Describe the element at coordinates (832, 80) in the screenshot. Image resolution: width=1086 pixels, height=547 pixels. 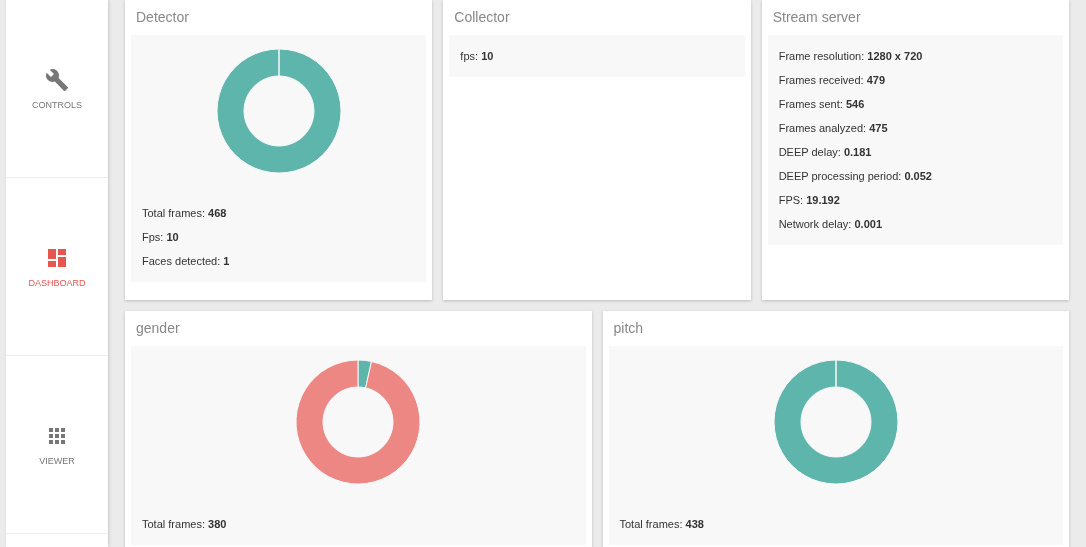
I see `stat-text: Frames received: 479` at that location.